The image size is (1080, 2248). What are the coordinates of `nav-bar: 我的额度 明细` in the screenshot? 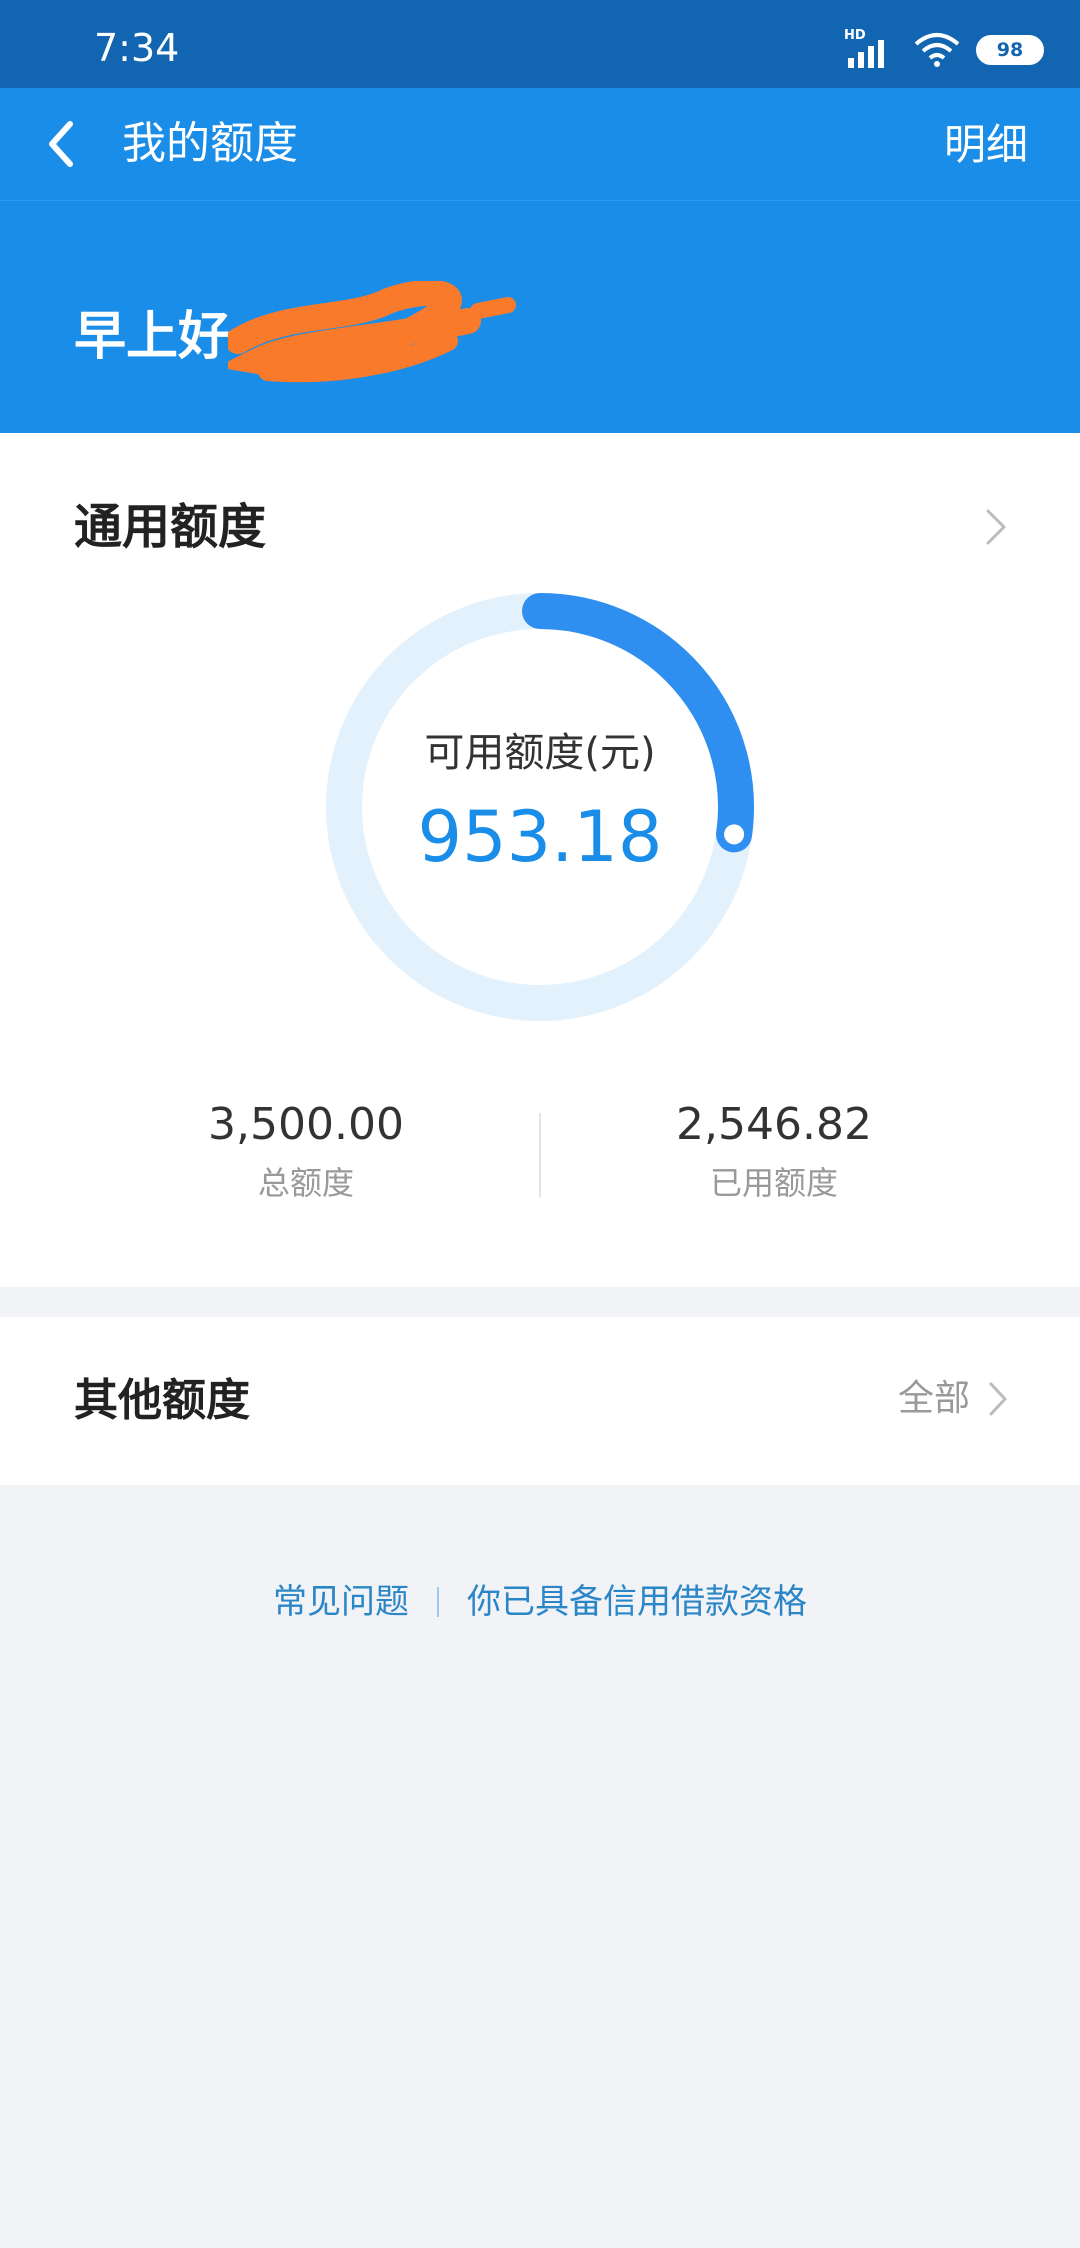 It's located at (540, 144).